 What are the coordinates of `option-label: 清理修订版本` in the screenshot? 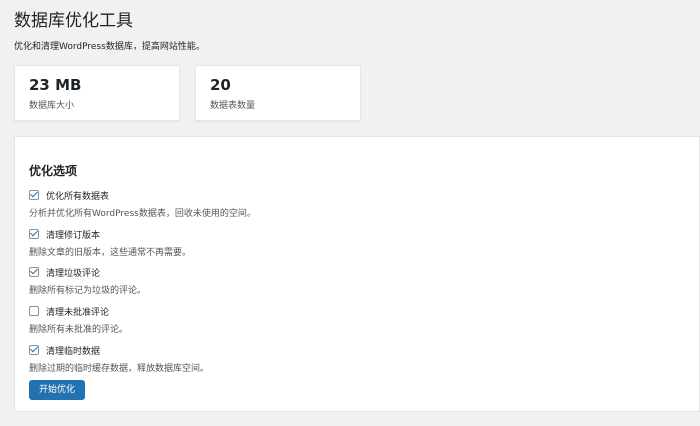 It's located at (73, 235).